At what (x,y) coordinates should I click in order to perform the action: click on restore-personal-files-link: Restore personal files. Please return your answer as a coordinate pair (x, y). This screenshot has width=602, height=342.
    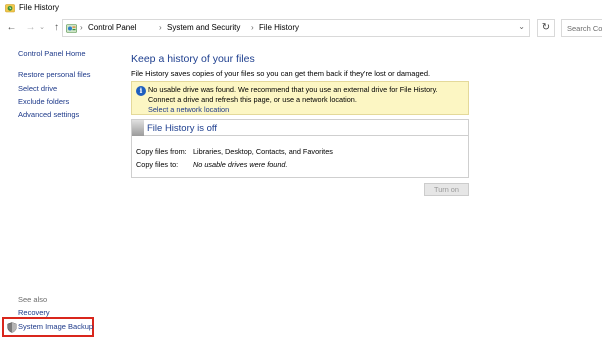
    Looking at the image, I should click on (54, 74).